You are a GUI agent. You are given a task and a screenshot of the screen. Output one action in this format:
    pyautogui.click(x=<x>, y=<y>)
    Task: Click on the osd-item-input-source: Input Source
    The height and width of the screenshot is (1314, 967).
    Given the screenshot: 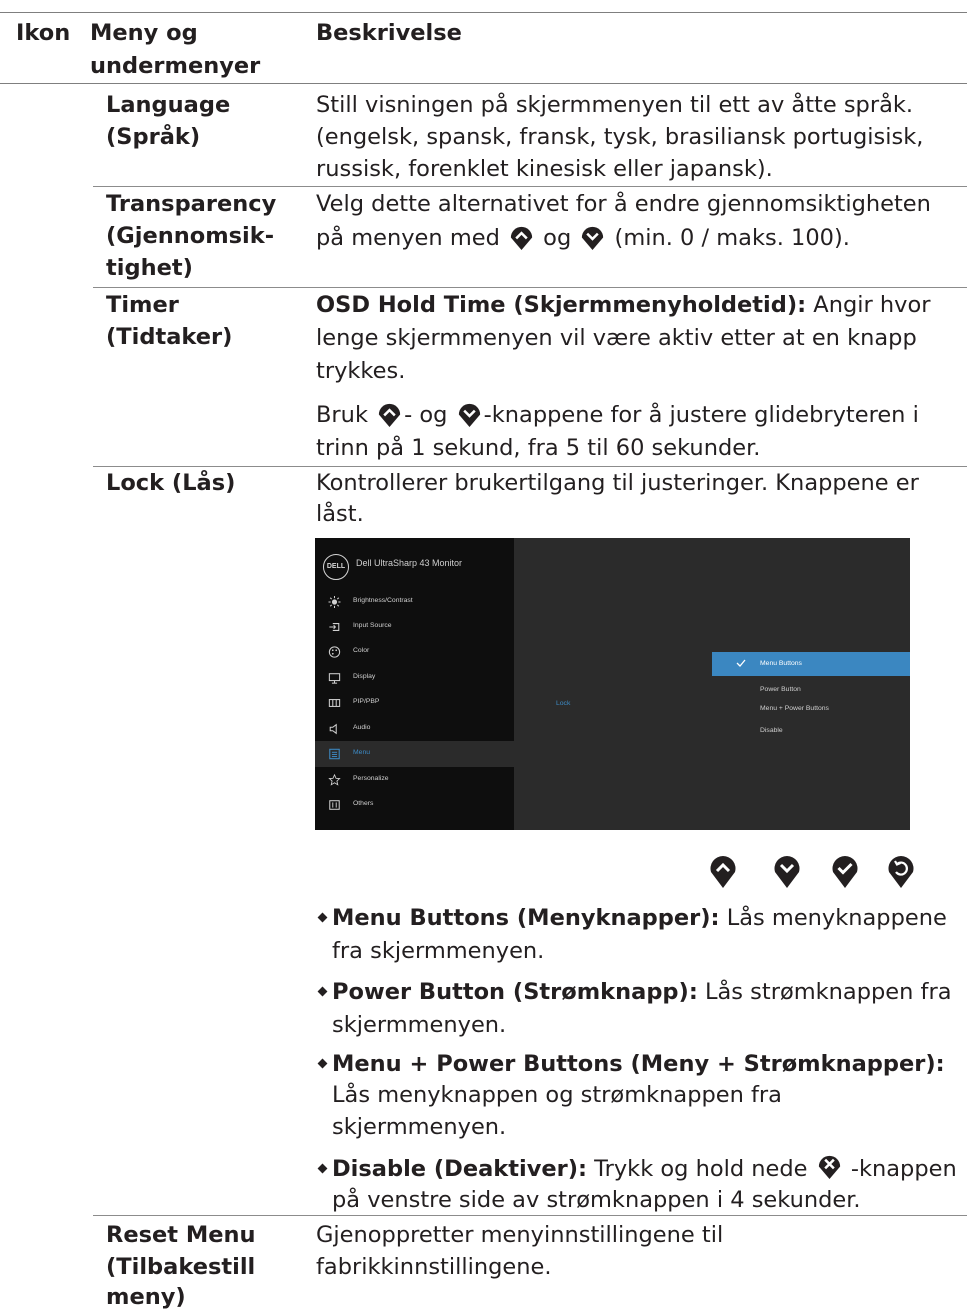 What is the action you would take?
    pyautogui.click(x=414, y=627)
    